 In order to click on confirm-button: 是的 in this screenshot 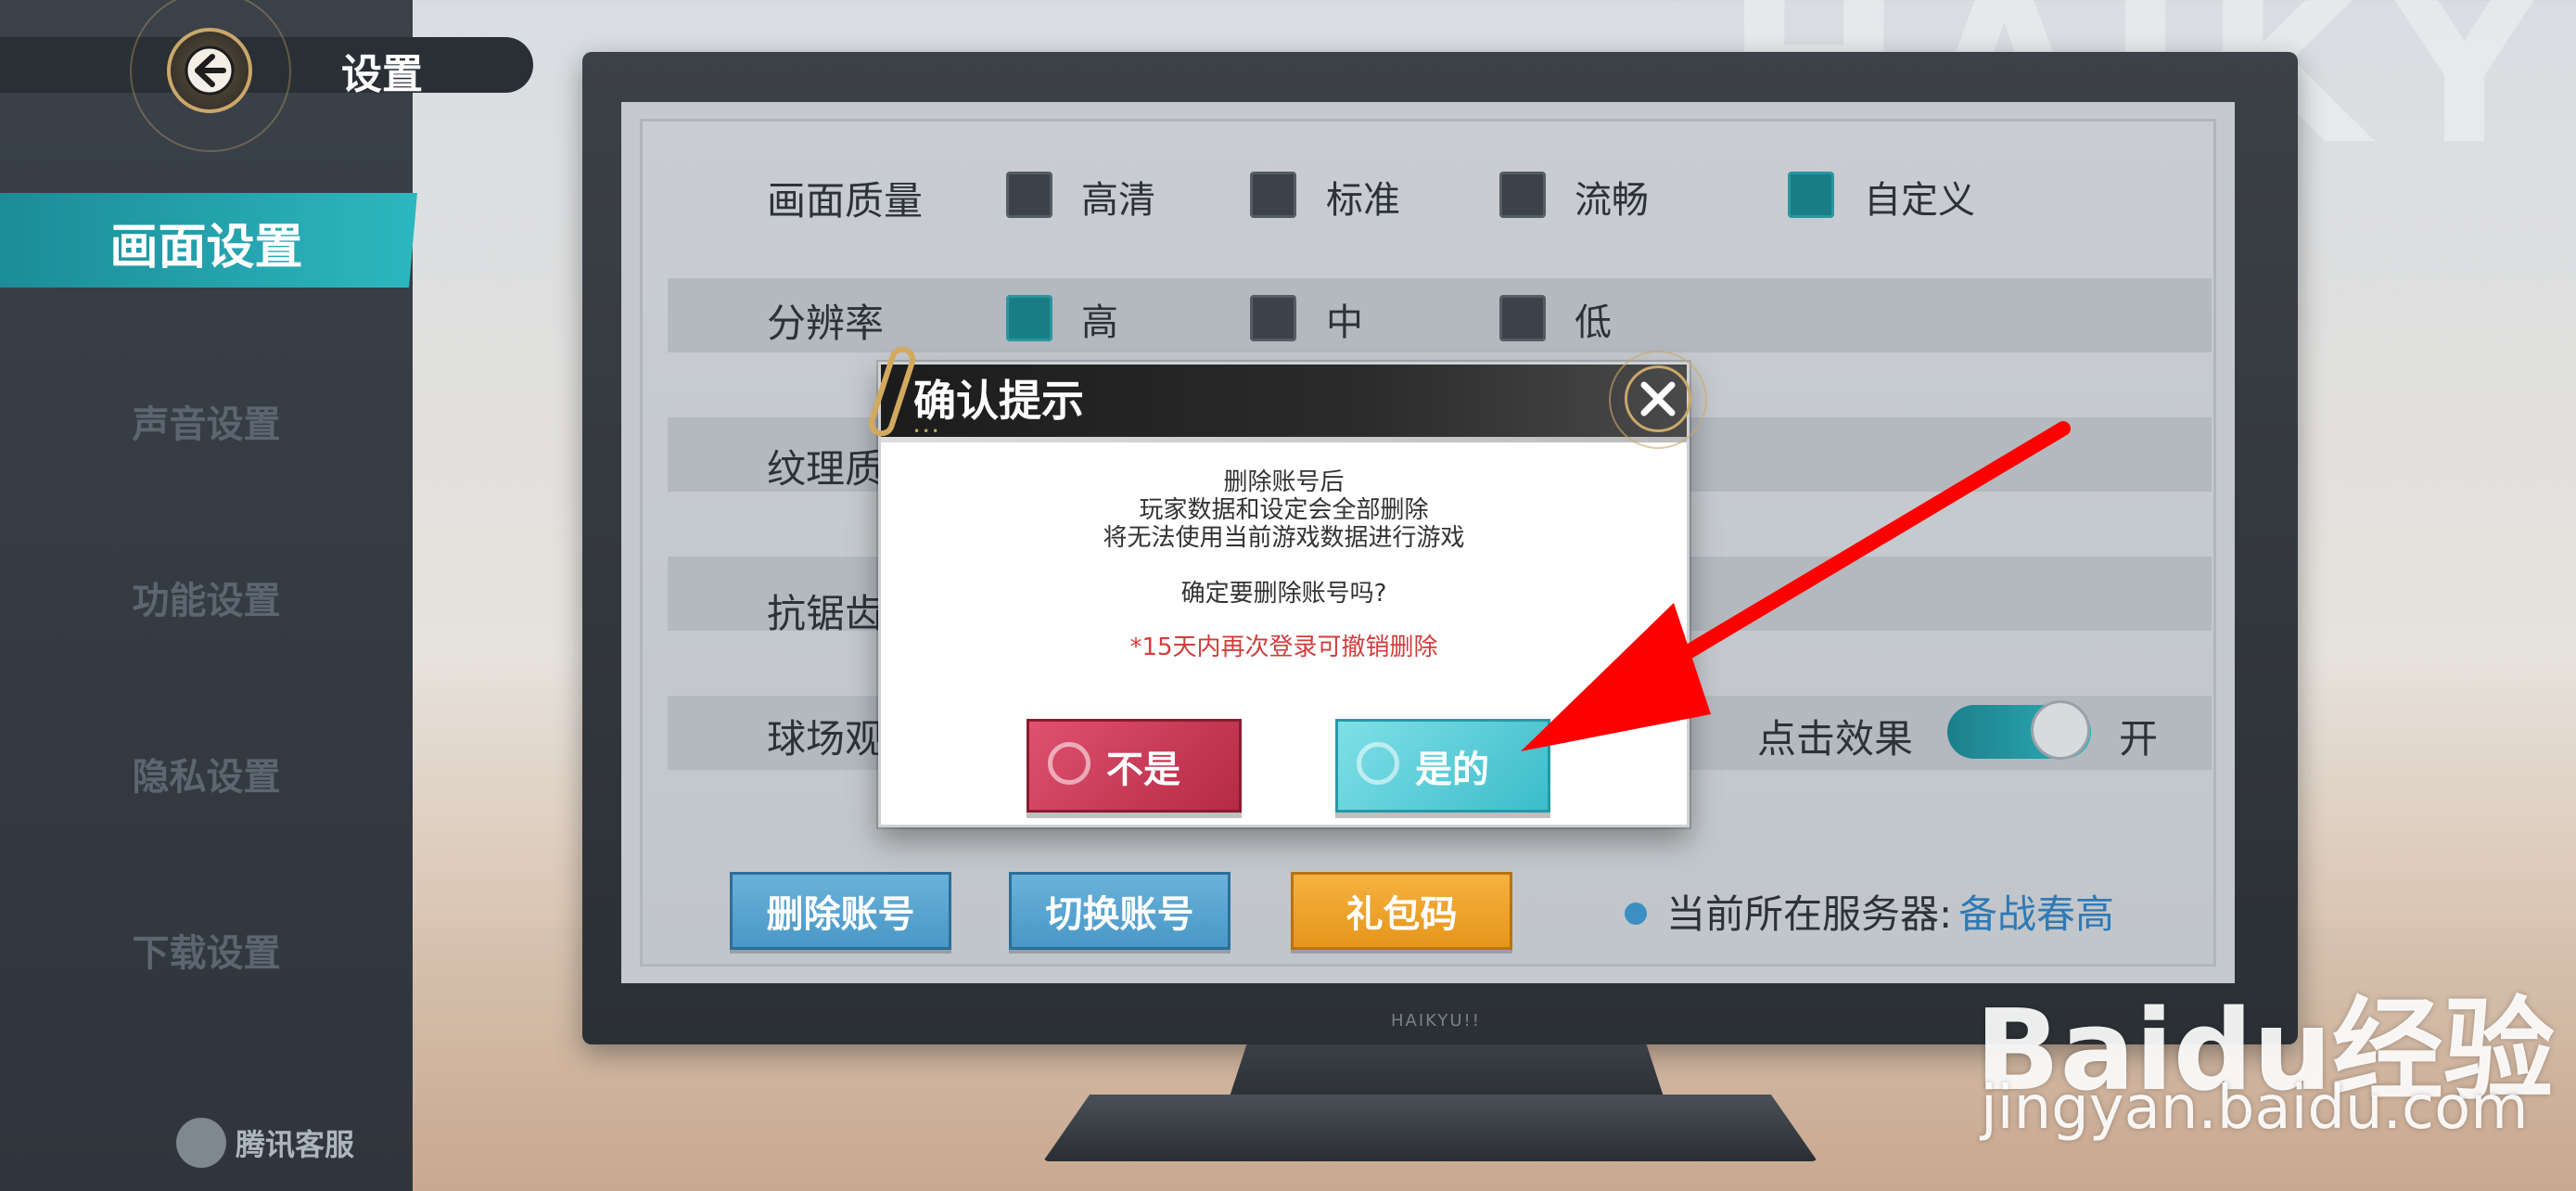, I will do `click(1443, 766)`.